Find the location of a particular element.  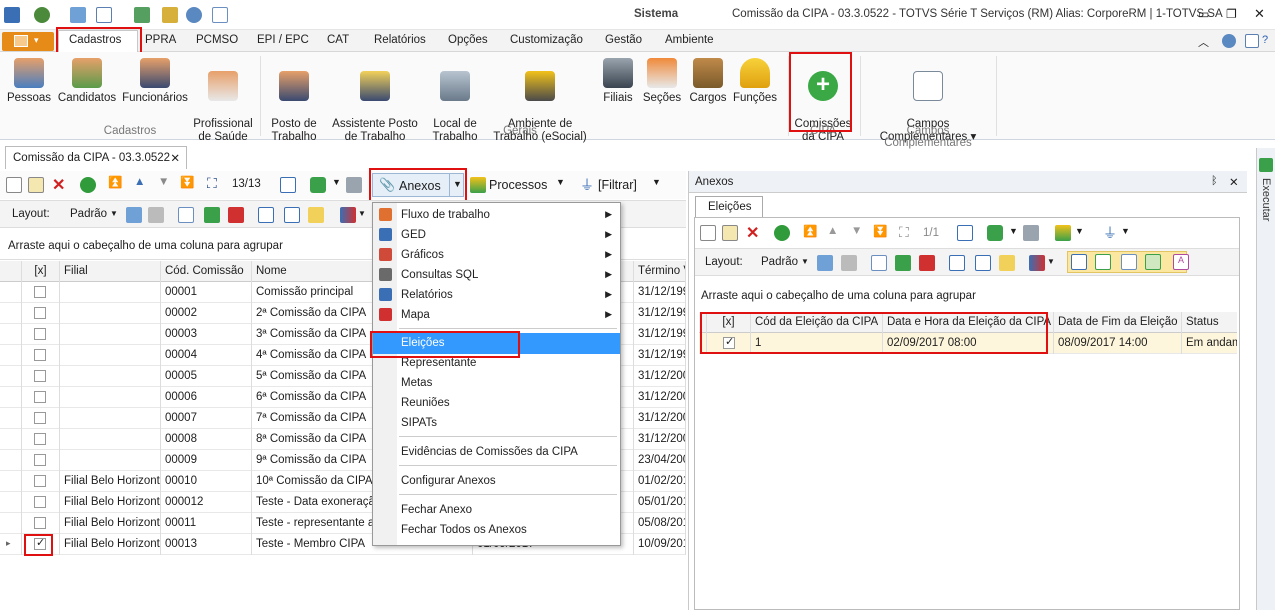

view-text-icon: A is located at coordinates (1181, 262).